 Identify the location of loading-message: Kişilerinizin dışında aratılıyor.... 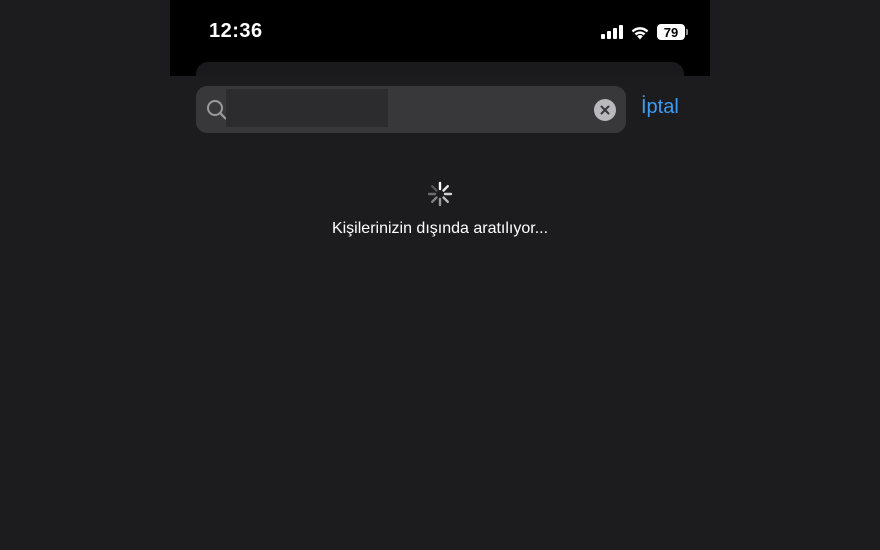
(440, 228).